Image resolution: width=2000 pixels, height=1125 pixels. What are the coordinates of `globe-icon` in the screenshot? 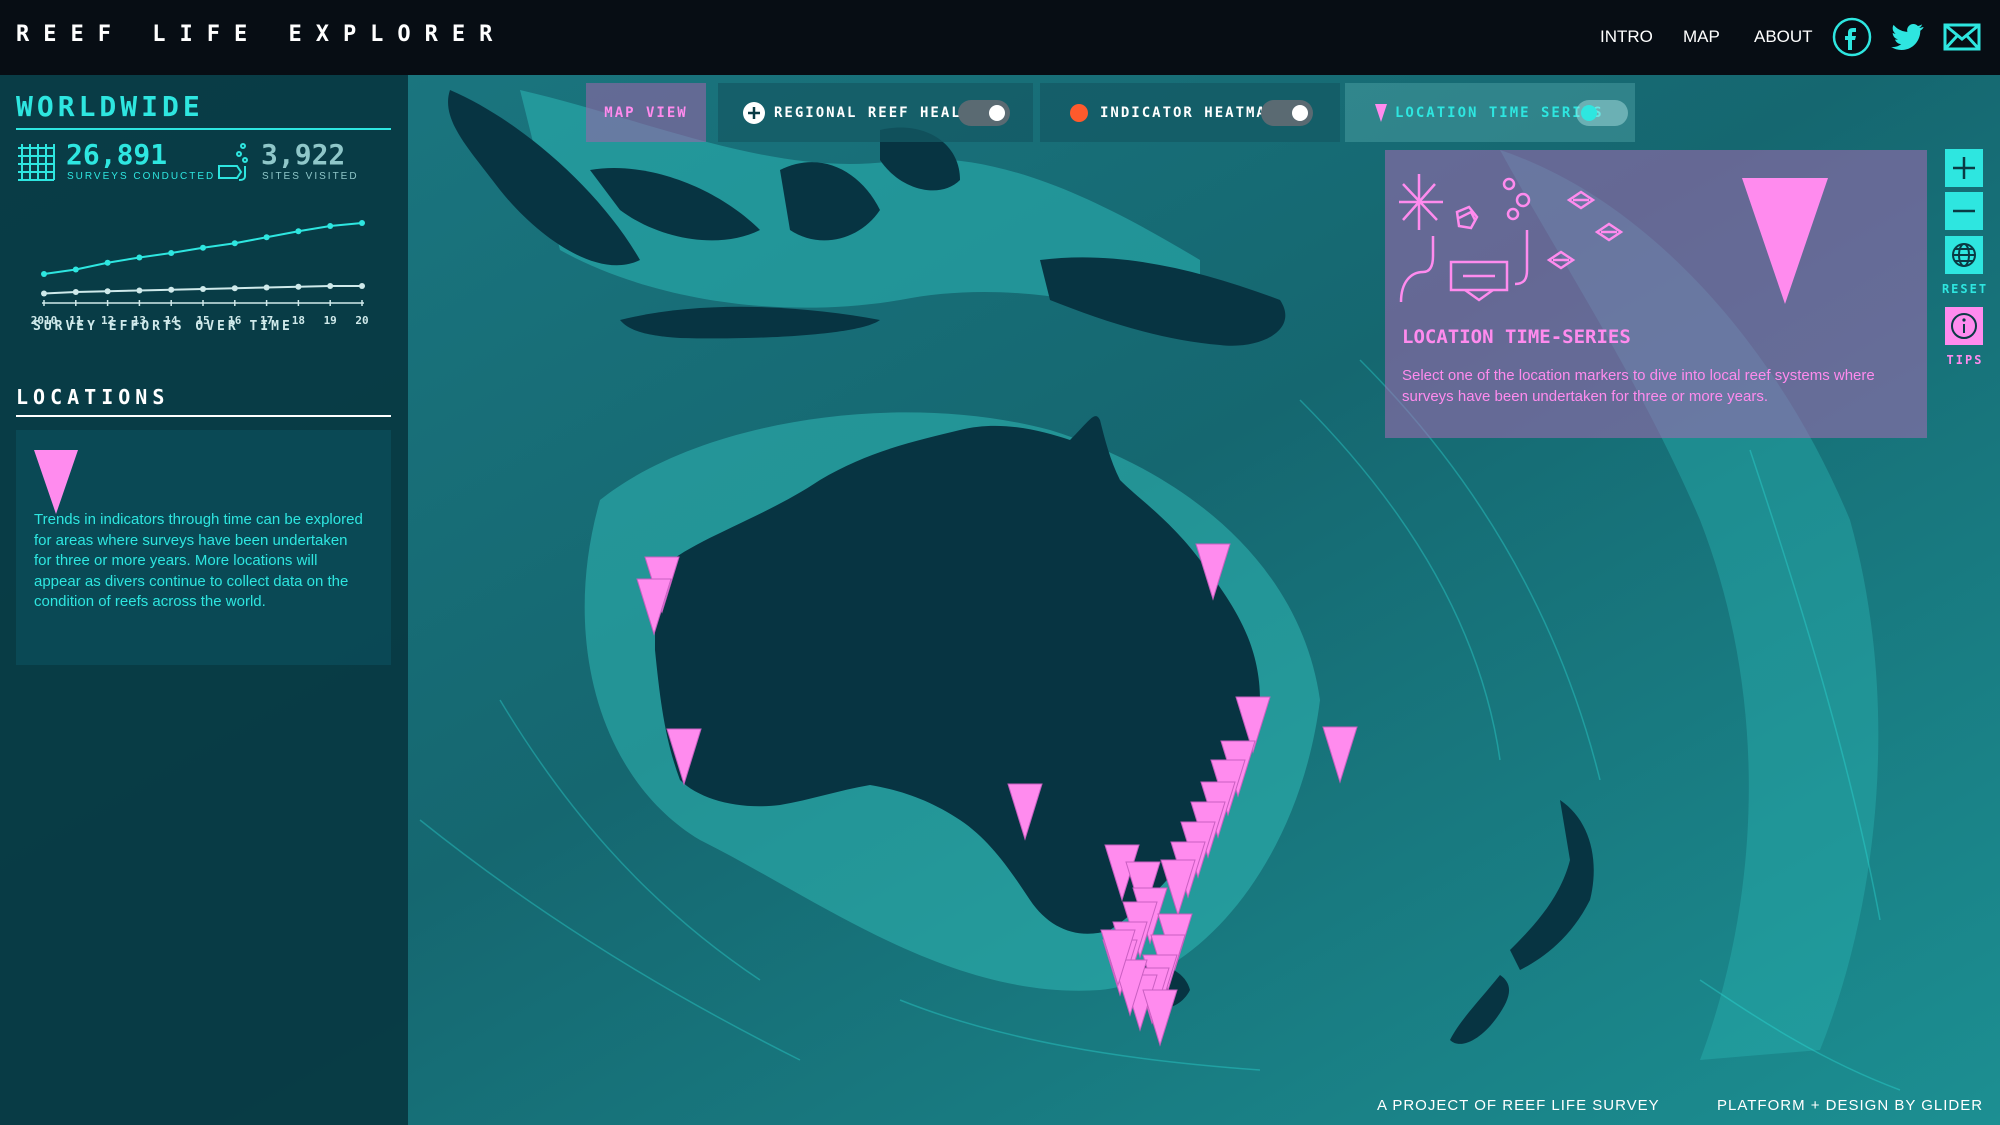 It's located at (1964, 255).